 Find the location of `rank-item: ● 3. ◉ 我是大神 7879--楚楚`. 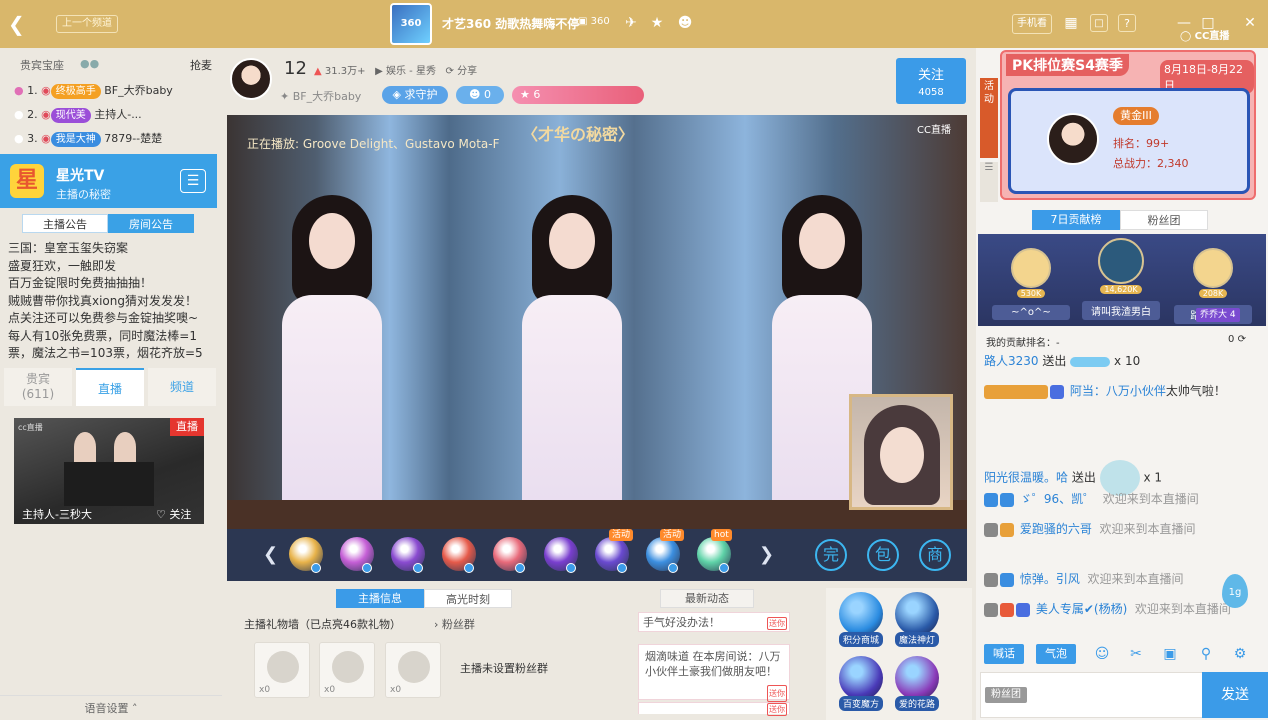

rank-item: ● 3. ◉ 我是大神 7879--楚楚 is located at coordinates (125, 138).